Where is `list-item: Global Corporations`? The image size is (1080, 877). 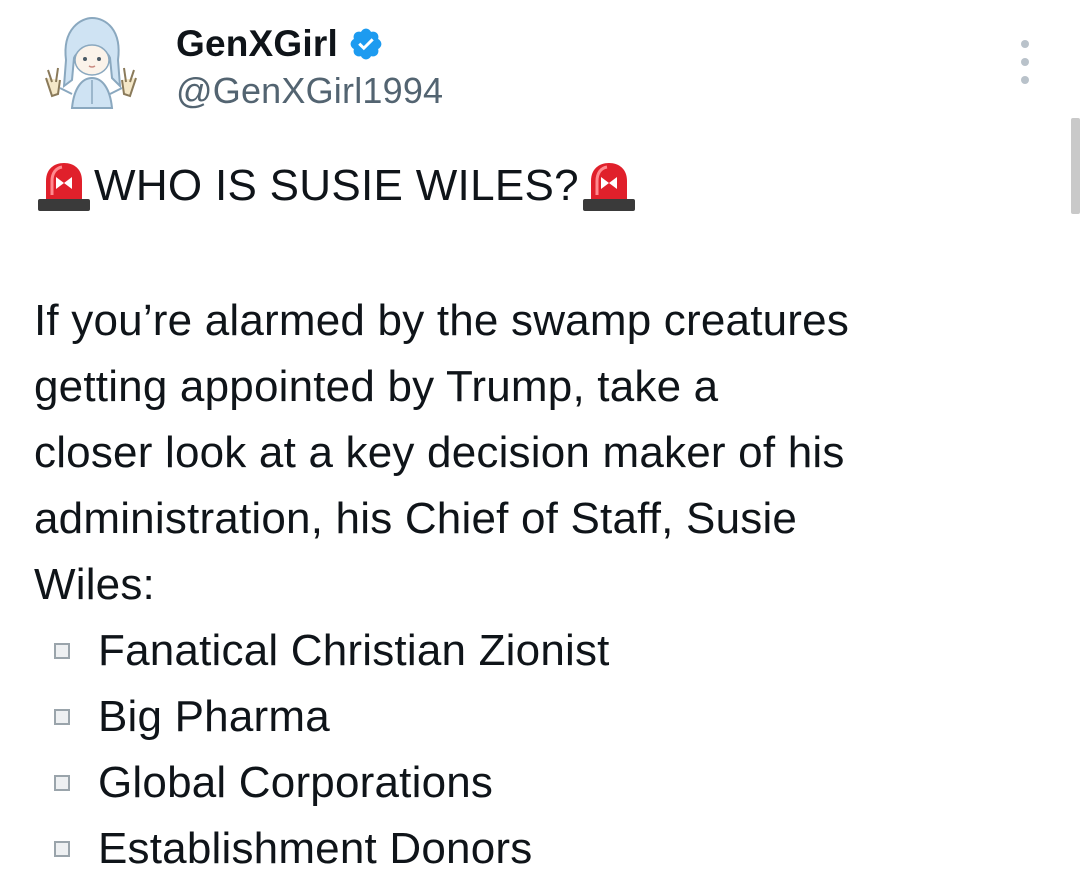 list-item: Global Corporations is located at coordinates (534, 783).